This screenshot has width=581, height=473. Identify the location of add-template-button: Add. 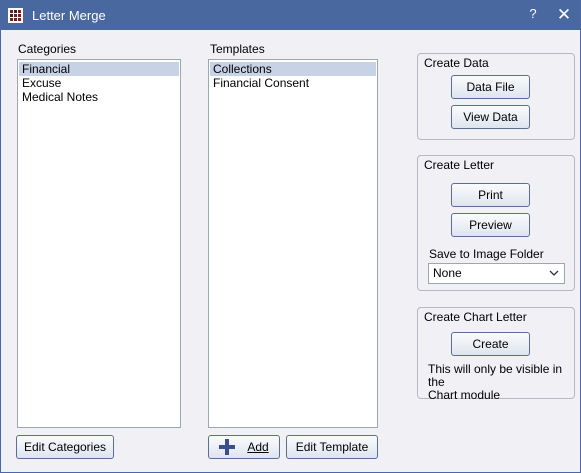
(244, 447).